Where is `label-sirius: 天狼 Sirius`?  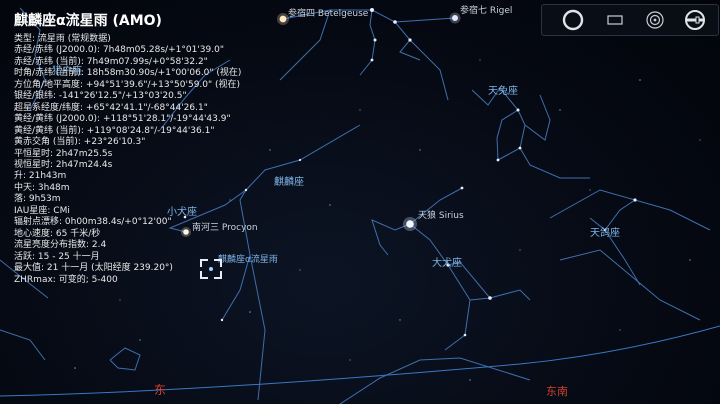 label-sirius: 天狼 Sirius is located at coordinates (441, 216).